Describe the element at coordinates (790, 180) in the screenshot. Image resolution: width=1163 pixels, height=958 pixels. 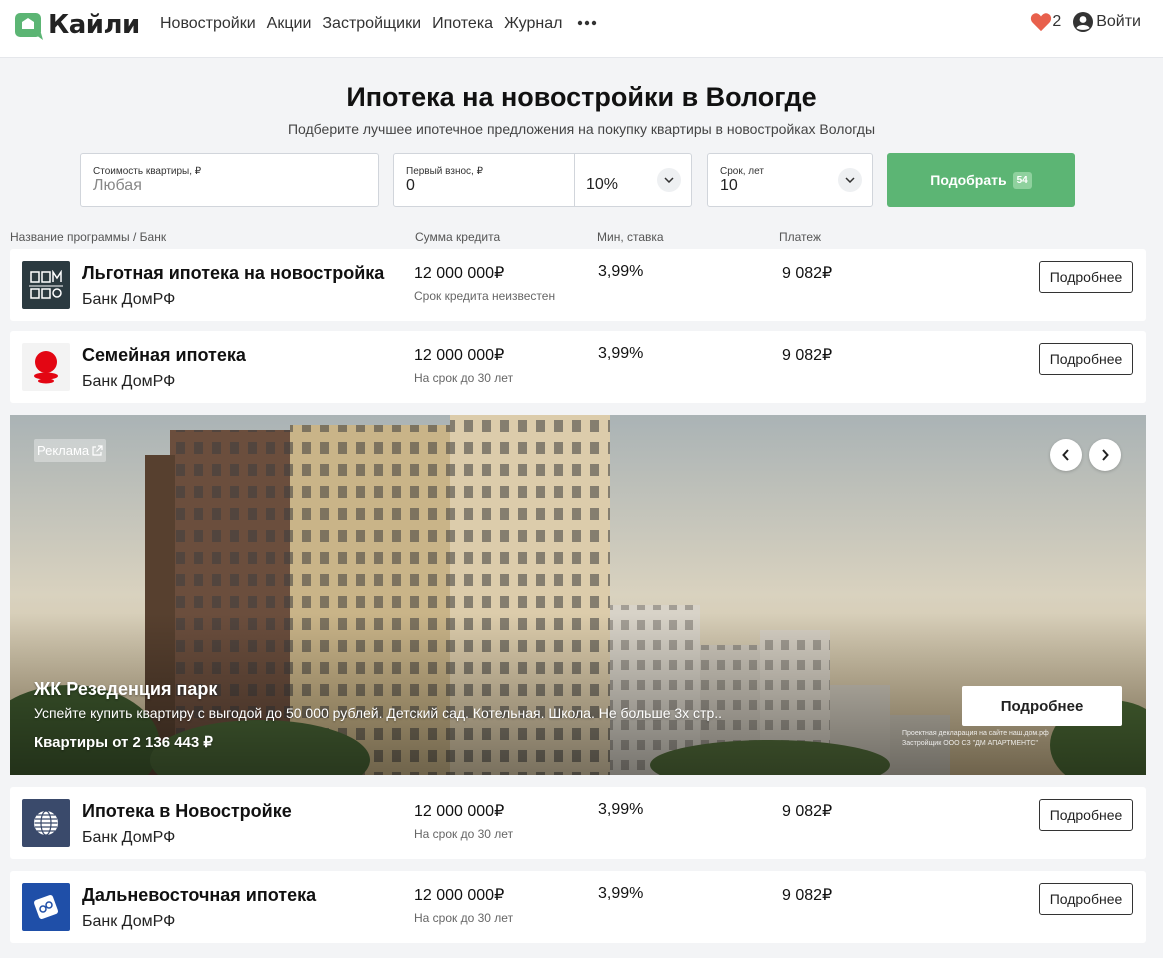
I see `term-field: Срок, лет 10` at that location.